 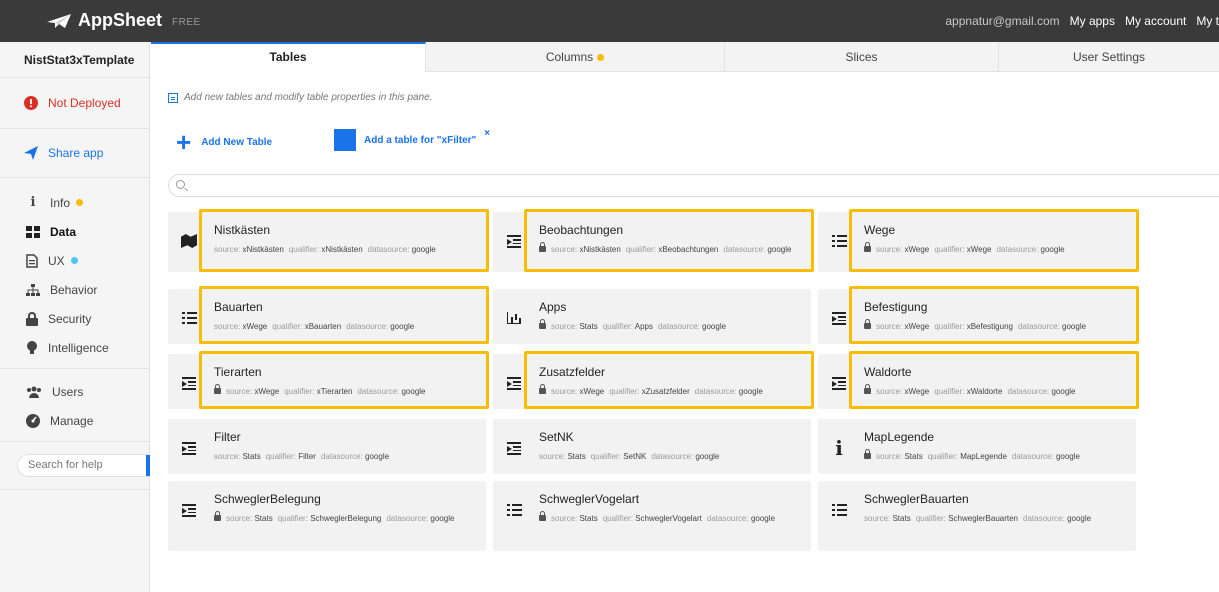 I want to click on add-filter-table-button: Add a table for "xFilter" ×, so click(x=412, y=139).